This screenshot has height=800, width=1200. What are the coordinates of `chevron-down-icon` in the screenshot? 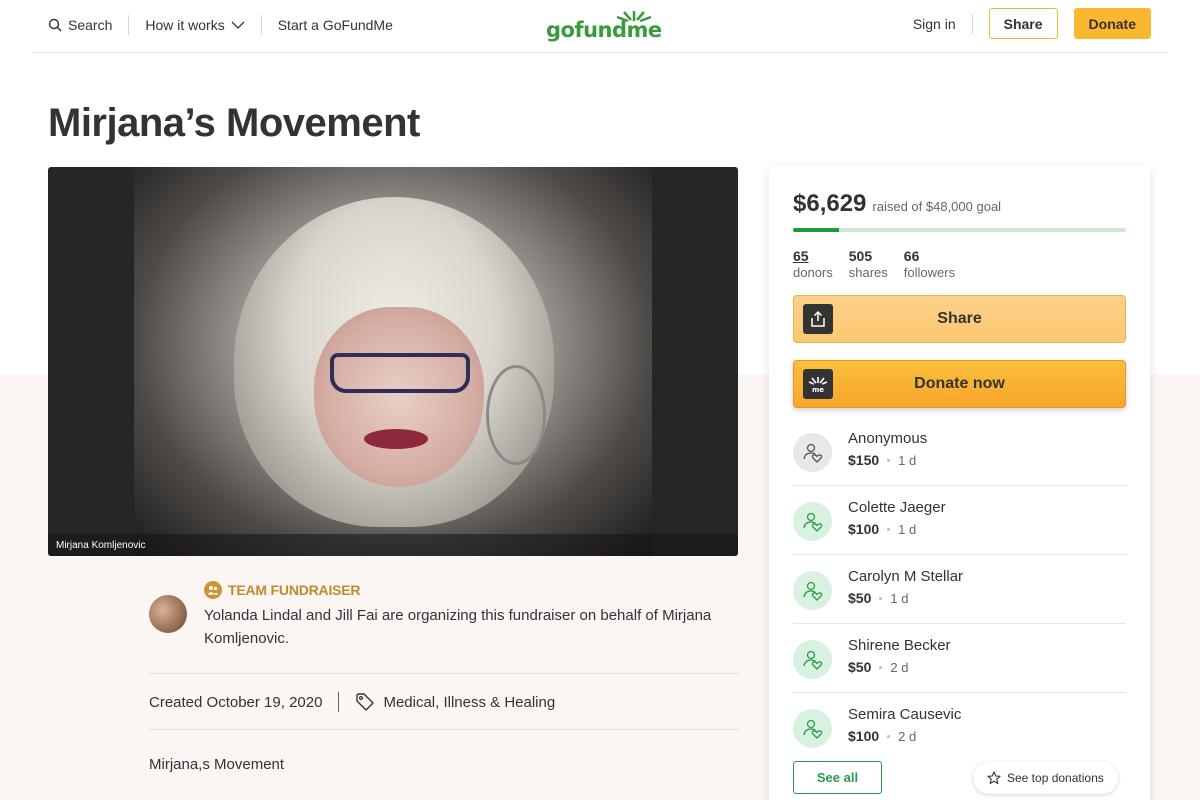 It's located at (238, 25).